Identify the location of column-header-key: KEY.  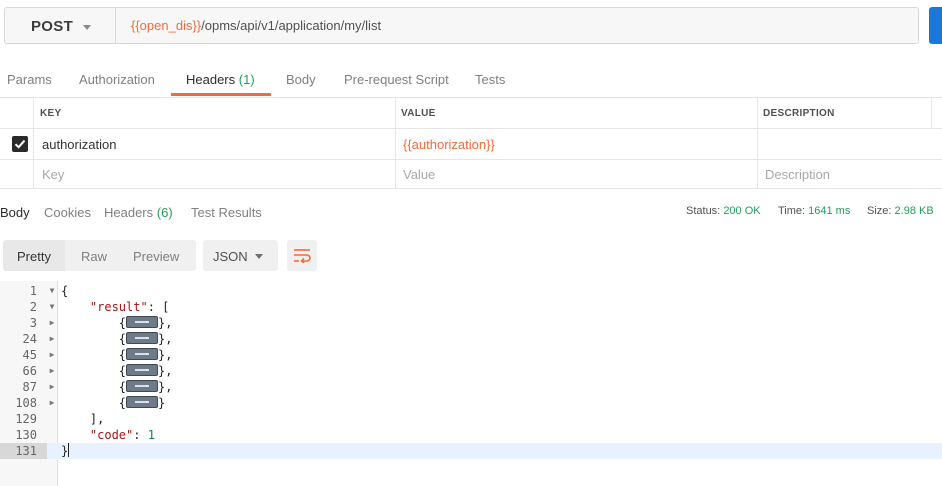
(51, 113).